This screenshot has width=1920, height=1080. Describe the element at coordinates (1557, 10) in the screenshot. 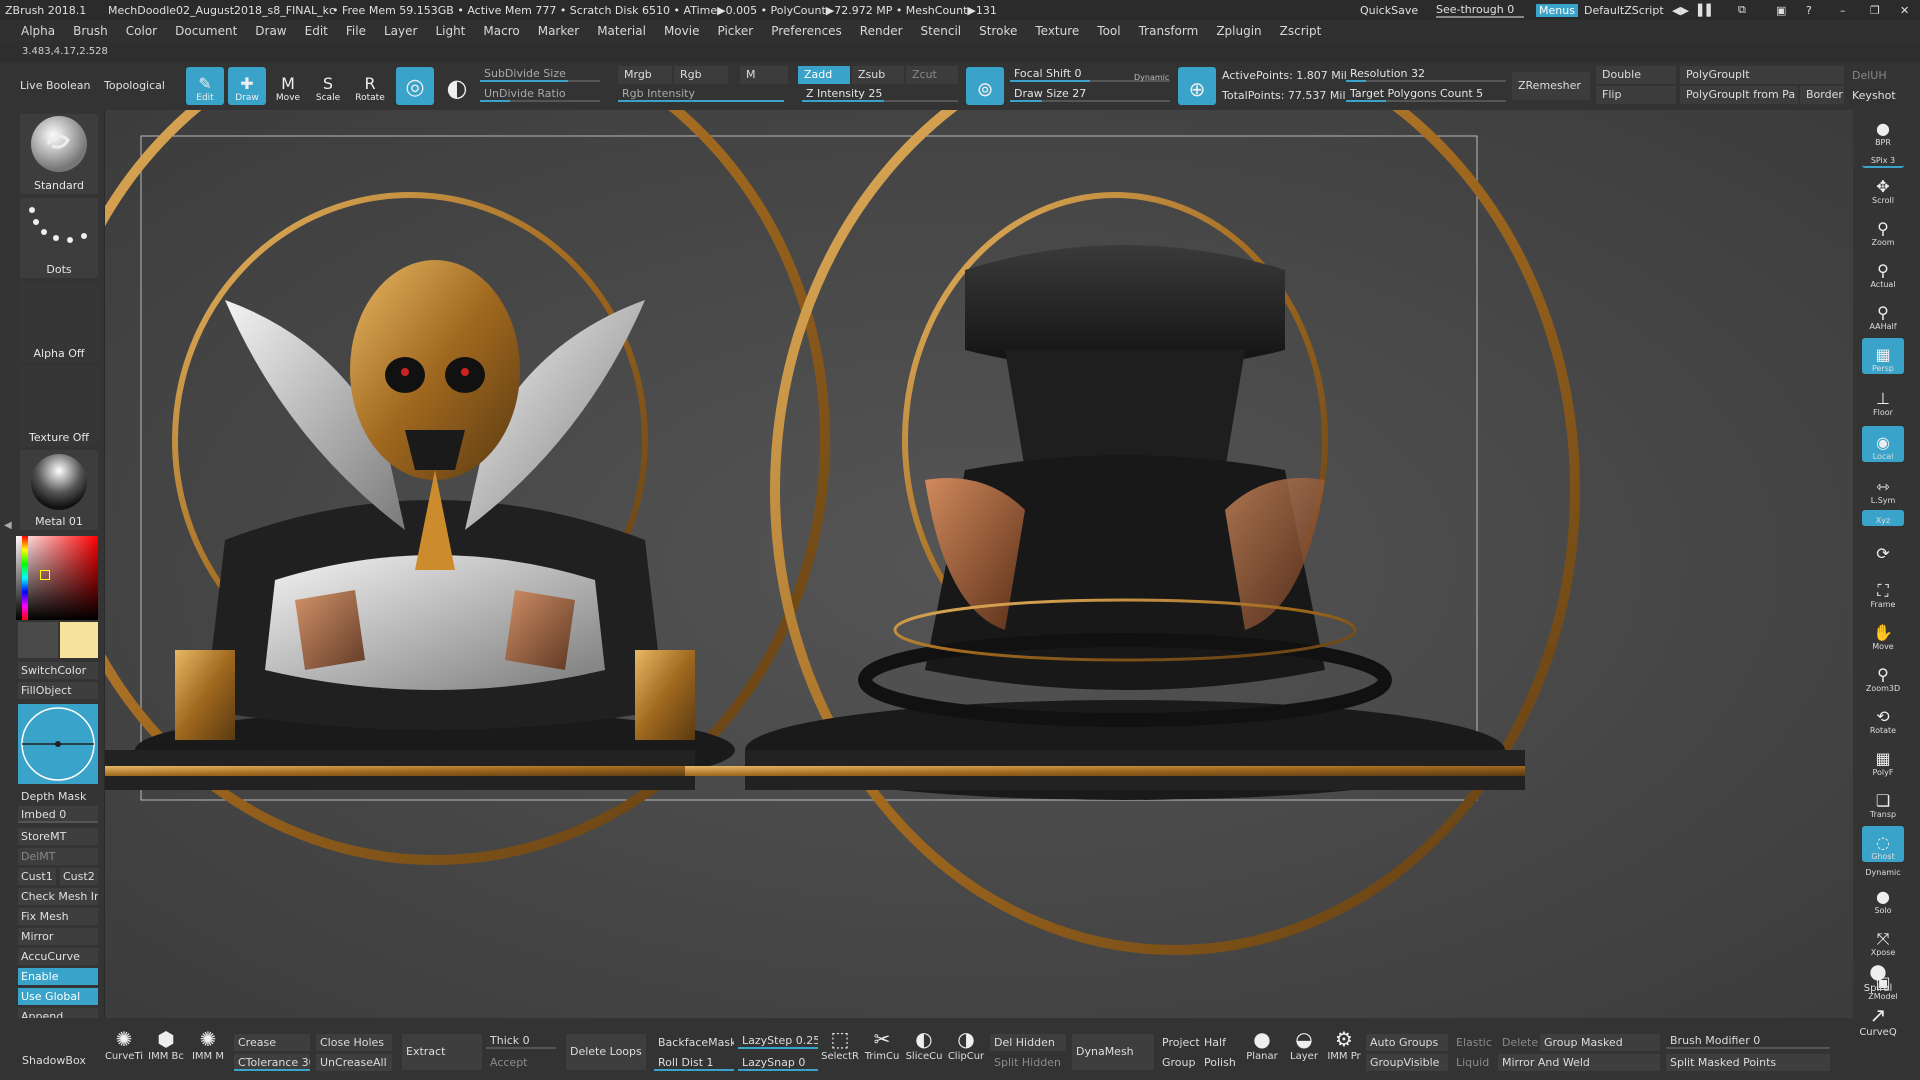

I see `menus-toggle: Menus` at that location.